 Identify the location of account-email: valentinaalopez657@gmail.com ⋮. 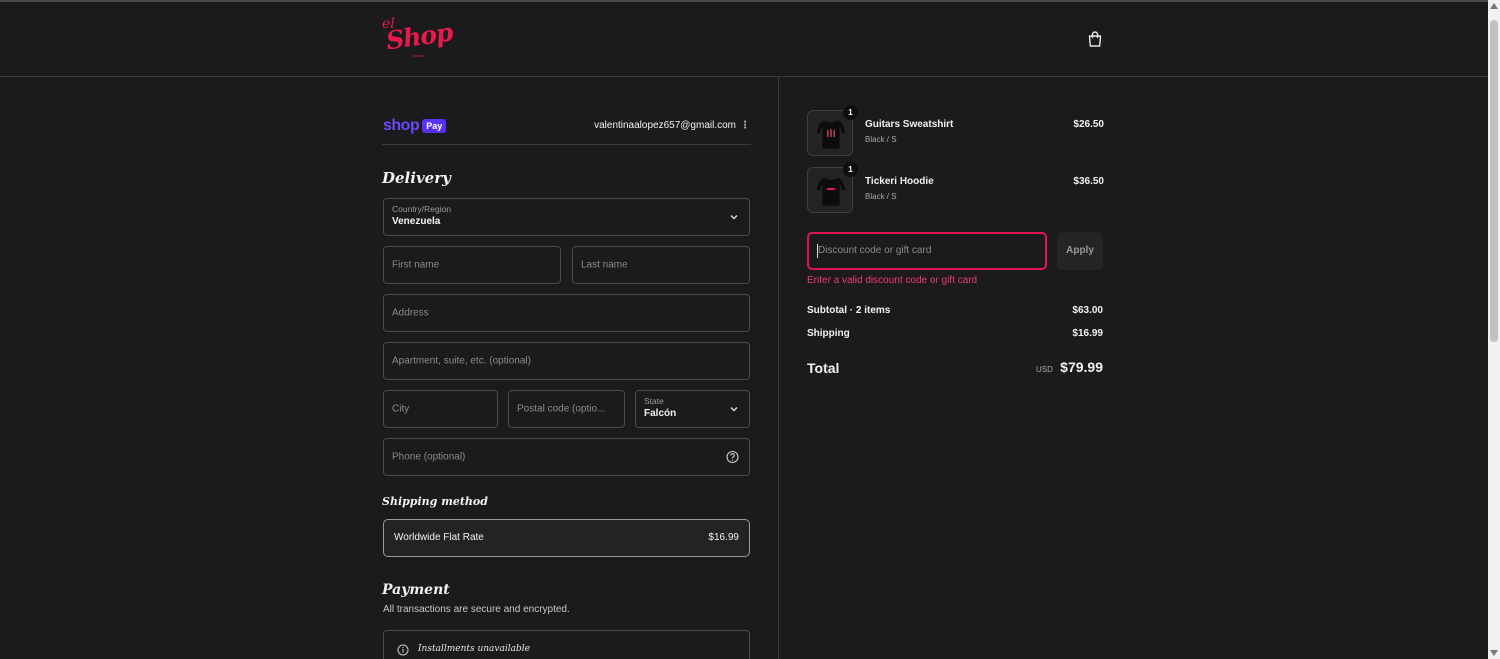
(655, 125).